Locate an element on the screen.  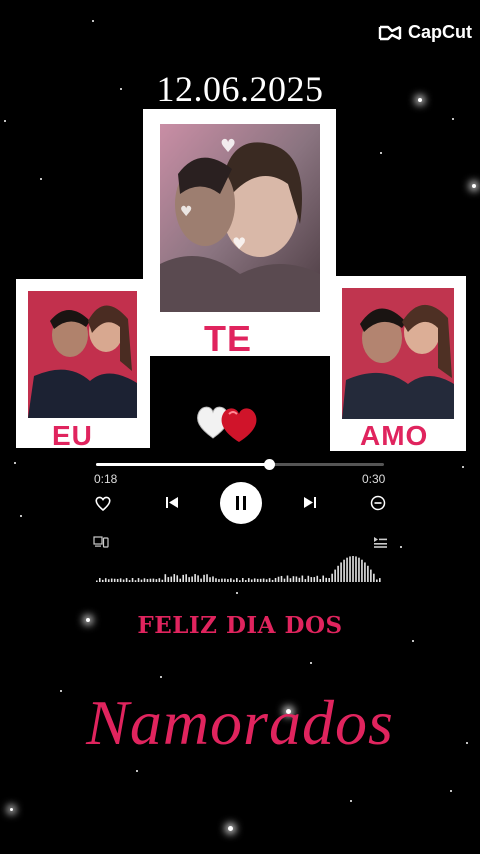
next-button is located at coordinates (310, 502).